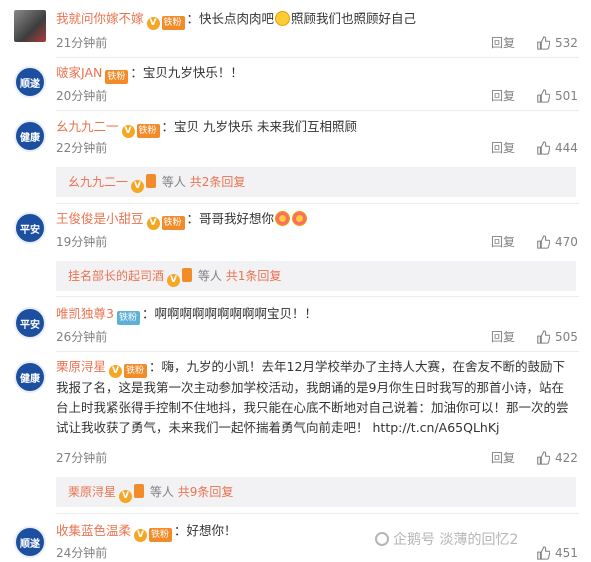 The image size is (591, 562). I want to click on comment-text: ：快长点肉肉吧, so click(230, 18).